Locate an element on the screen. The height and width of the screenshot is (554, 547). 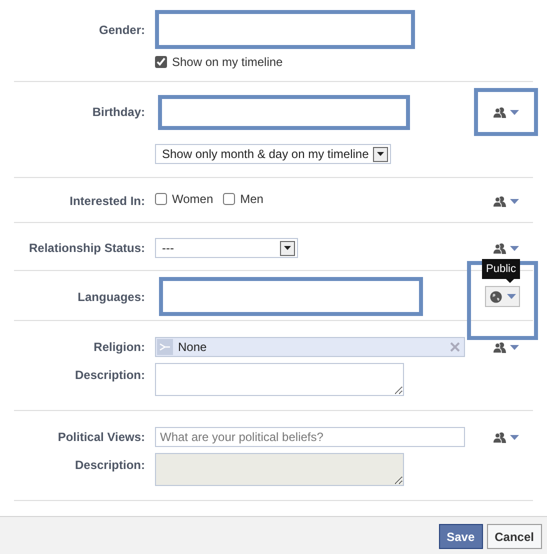
checkbox-label: Men is located at coordinates (252, 199).